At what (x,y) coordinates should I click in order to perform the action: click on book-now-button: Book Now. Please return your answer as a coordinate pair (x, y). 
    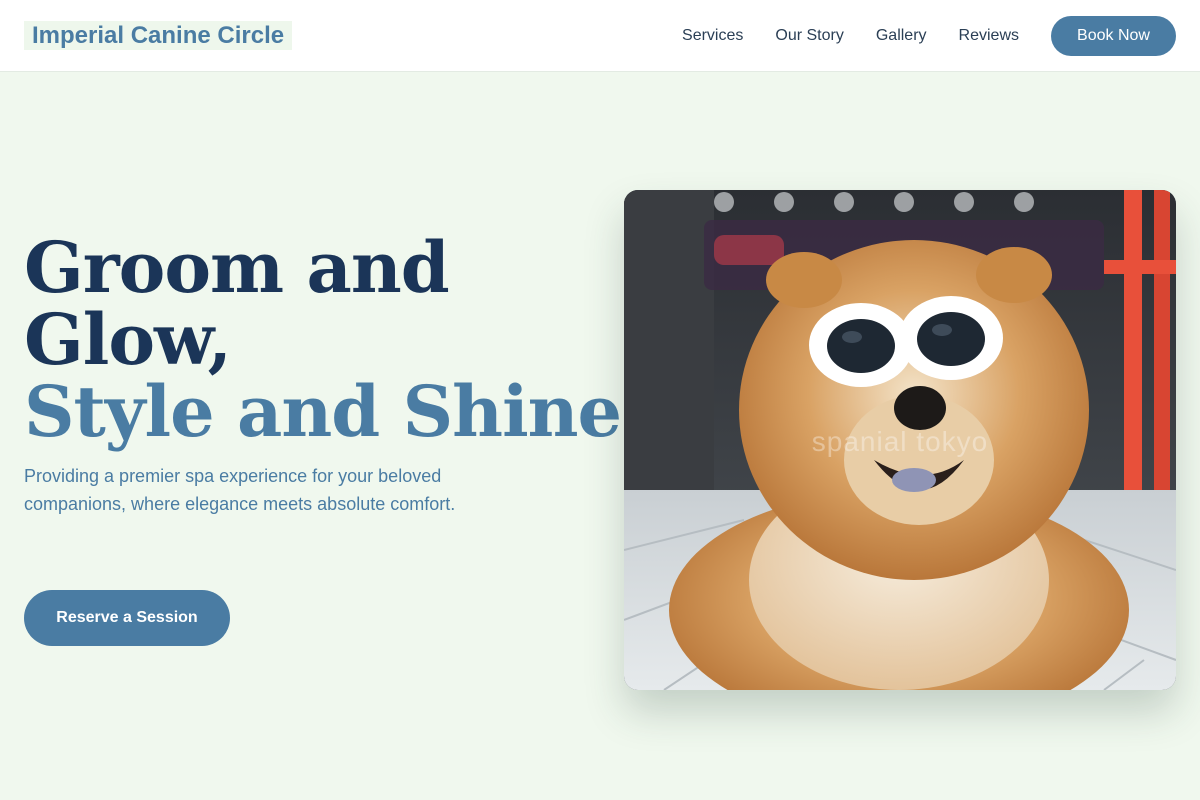
    Looking at the image, I should click on (1113, 36).